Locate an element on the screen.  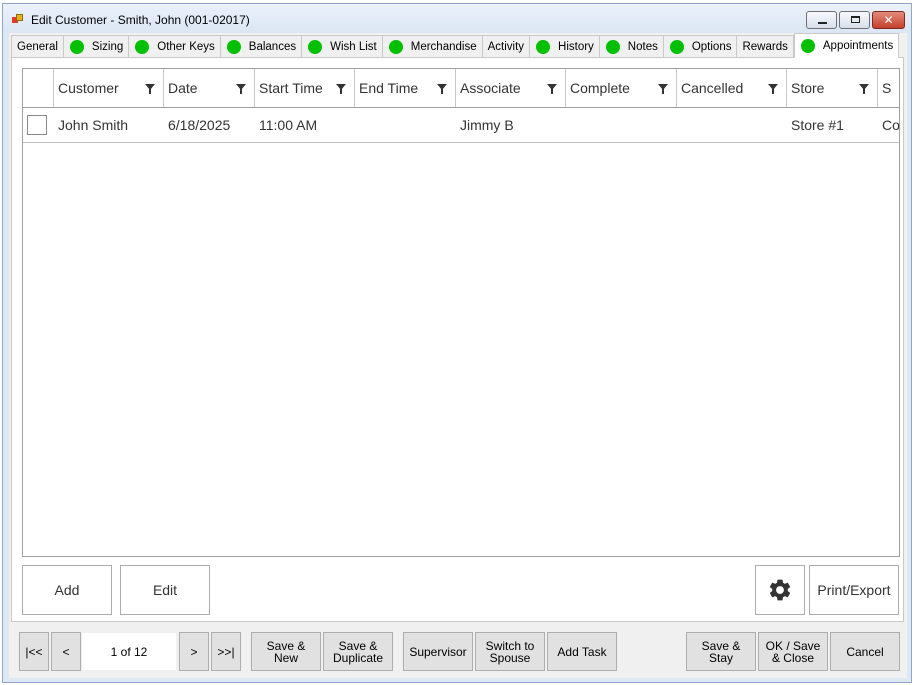
tab-options: Options is located at coordinates (700, 46).